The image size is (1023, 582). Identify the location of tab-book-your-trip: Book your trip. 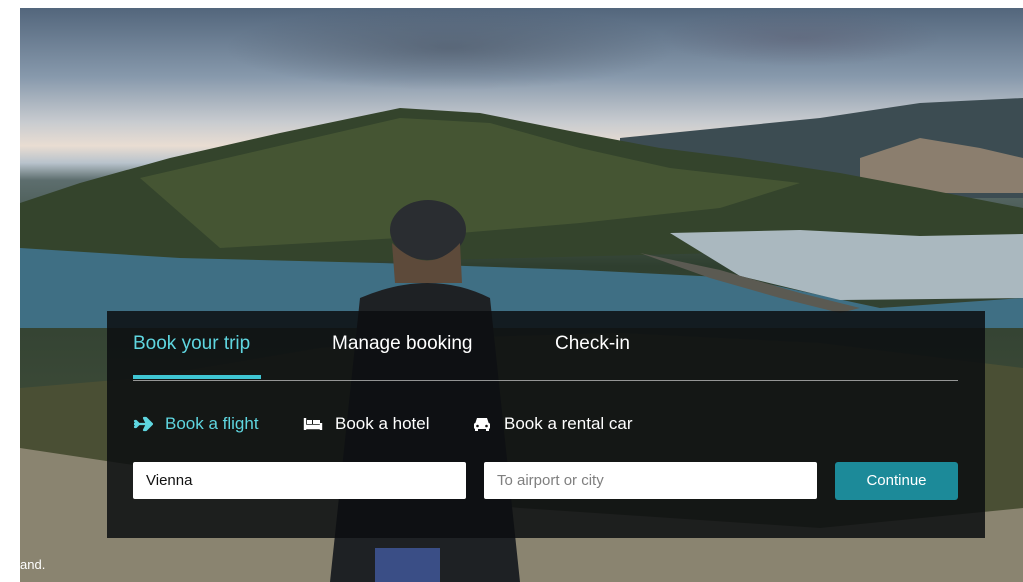
(191, 344).